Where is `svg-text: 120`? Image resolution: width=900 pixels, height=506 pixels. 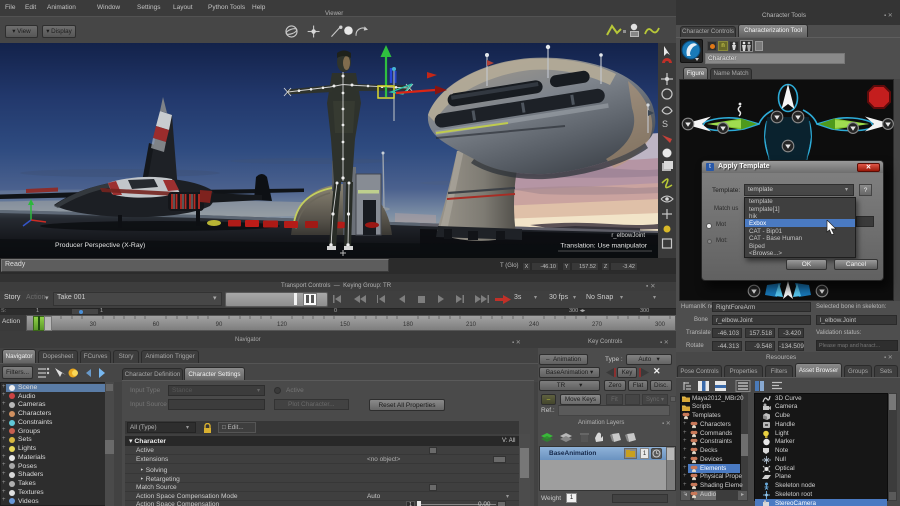
svg-text: 120 is located at coordinates (282, 325).